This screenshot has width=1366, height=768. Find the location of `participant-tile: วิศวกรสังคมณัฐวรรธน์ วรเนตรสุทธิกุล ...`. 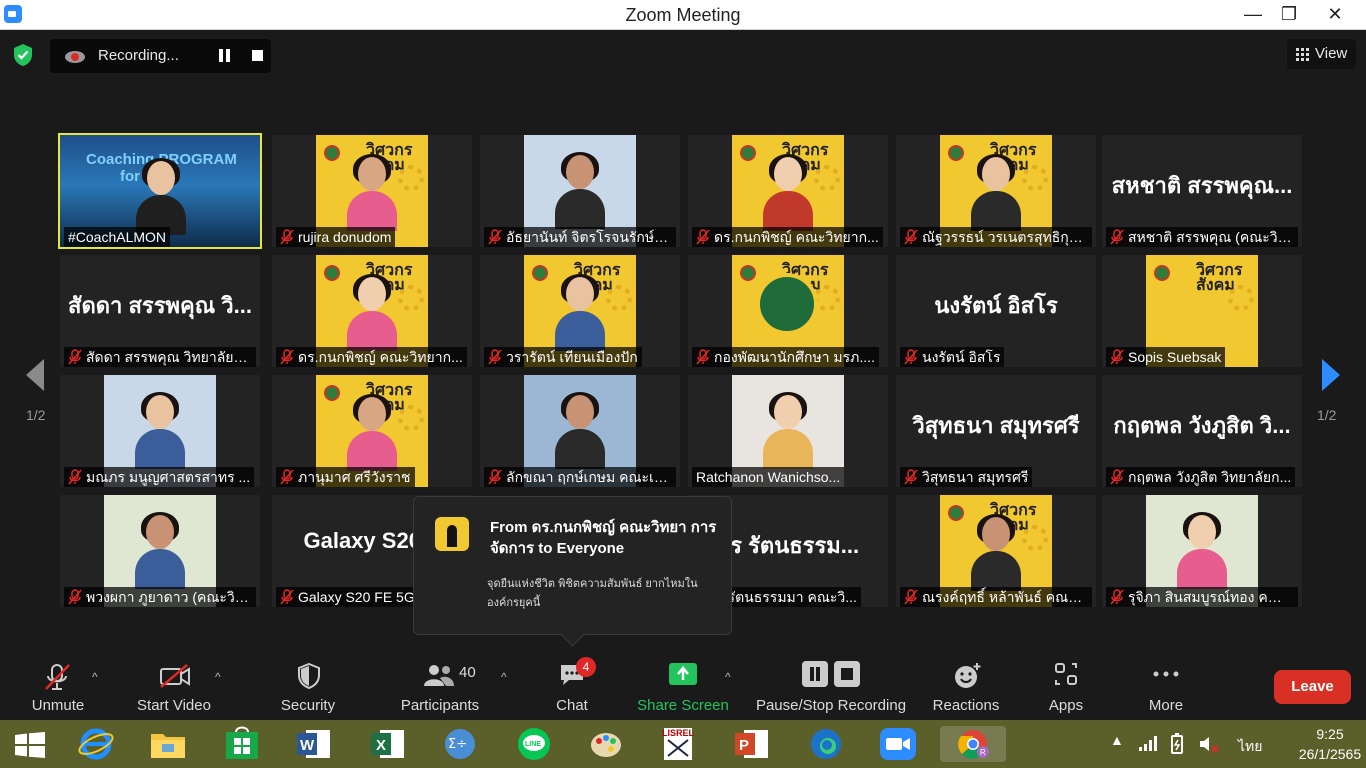

participant-tile: วิศวกรสังคมณัฐวรรธน์ วรเนตรสุทธิกุล ... is located at coordinates (996, 191).